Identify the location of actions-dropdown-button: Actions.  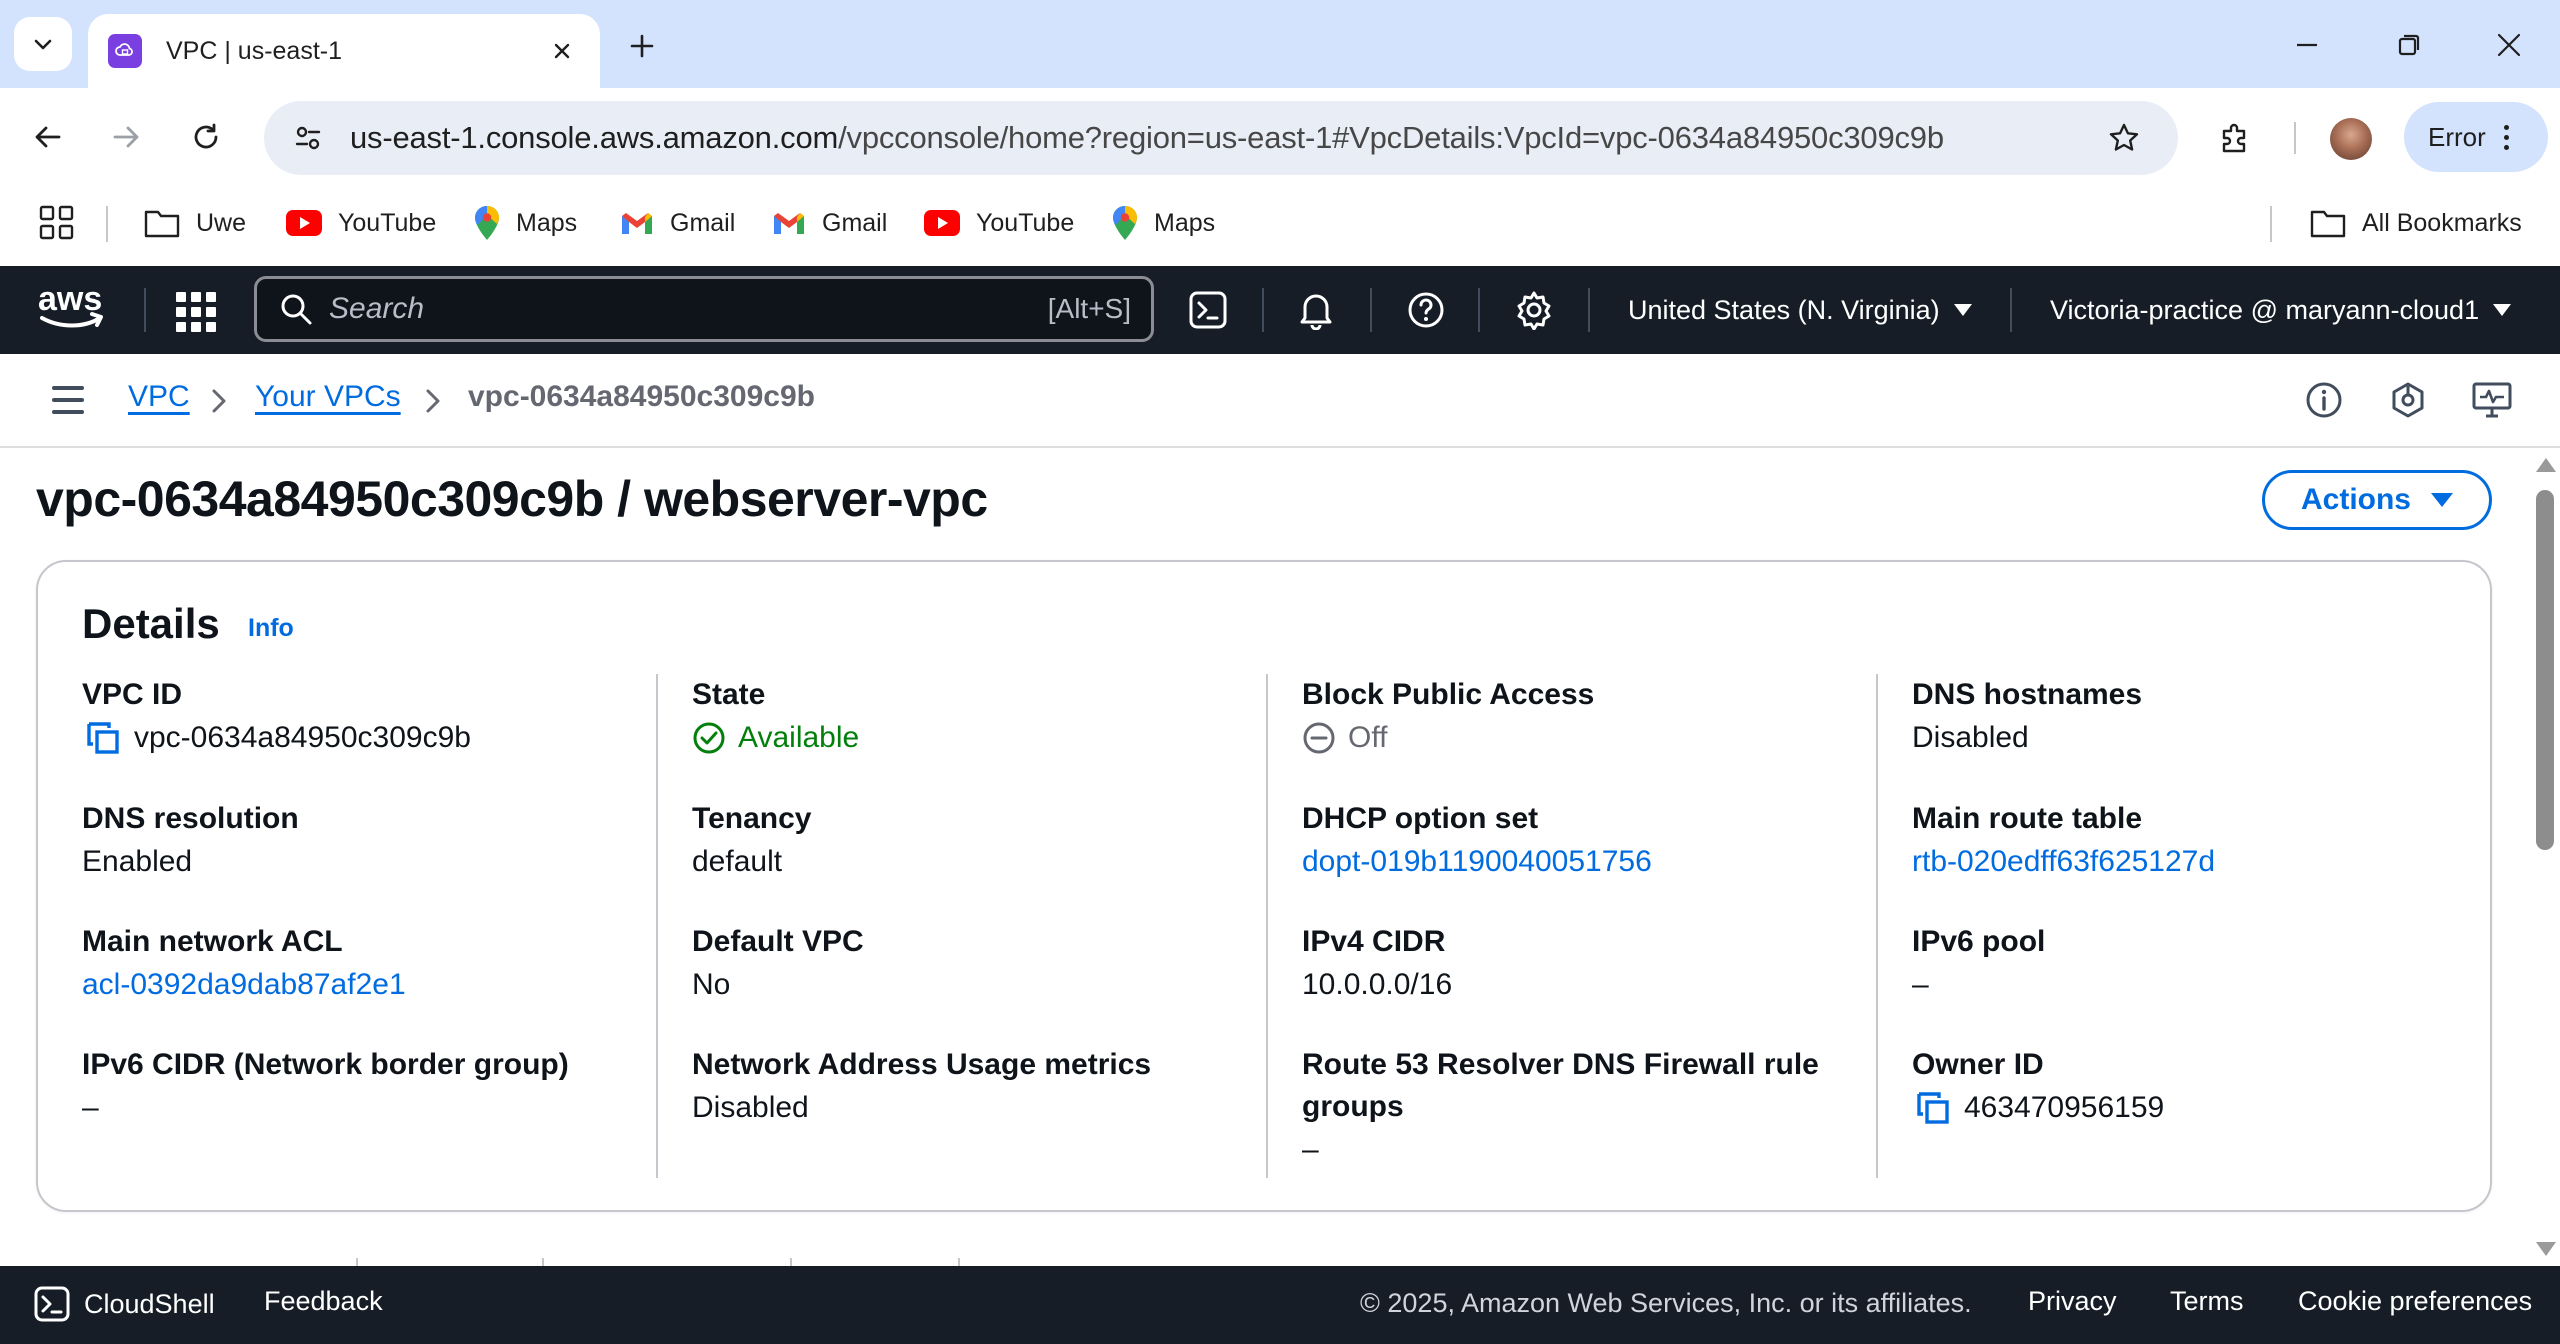
(2377, 500).